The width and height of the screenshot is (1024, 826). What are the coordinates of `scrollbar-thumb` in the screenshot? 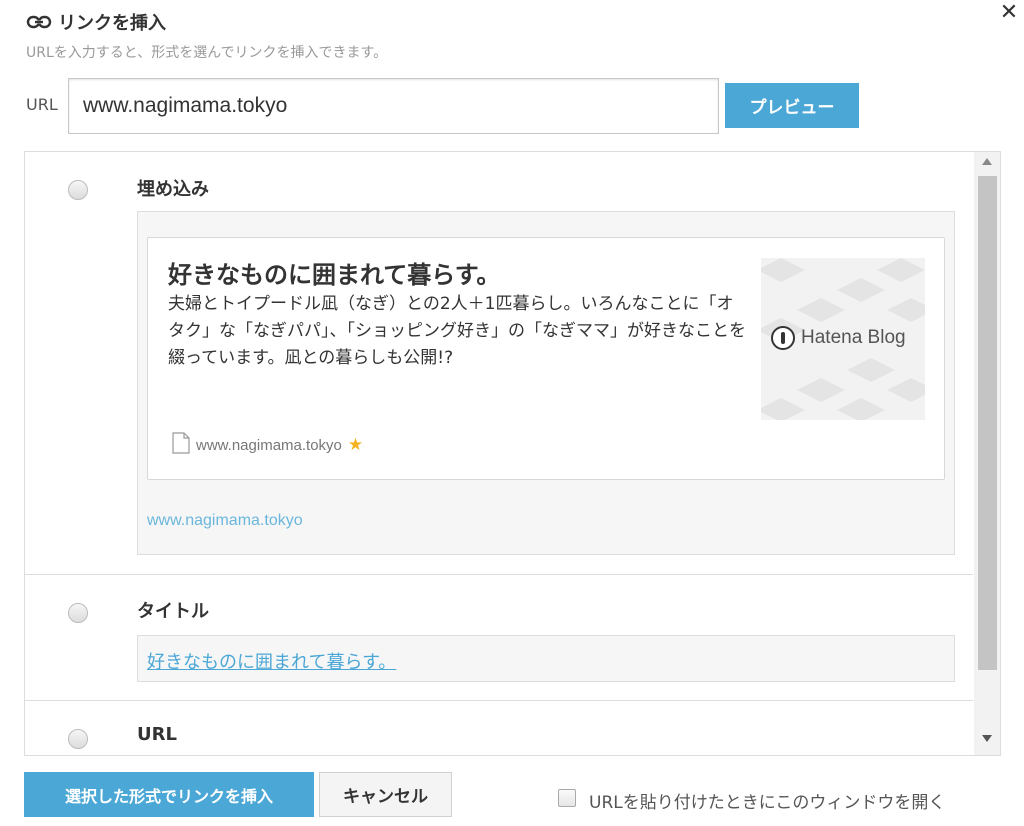 It's located at (987, 423).